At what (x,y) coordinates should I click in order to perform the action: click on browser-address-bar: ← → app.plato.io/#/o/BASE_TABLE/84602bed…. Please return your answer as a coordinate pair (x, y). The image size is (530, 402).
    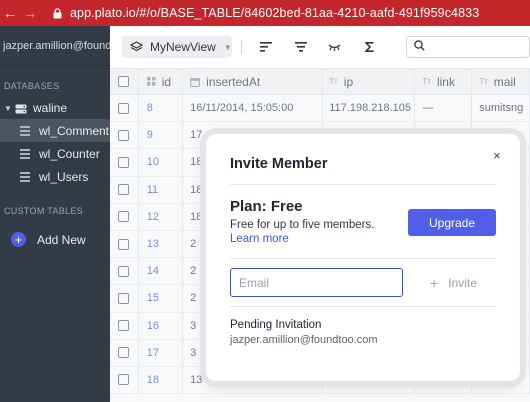
    Looking at the image, I should click on (265, 13).